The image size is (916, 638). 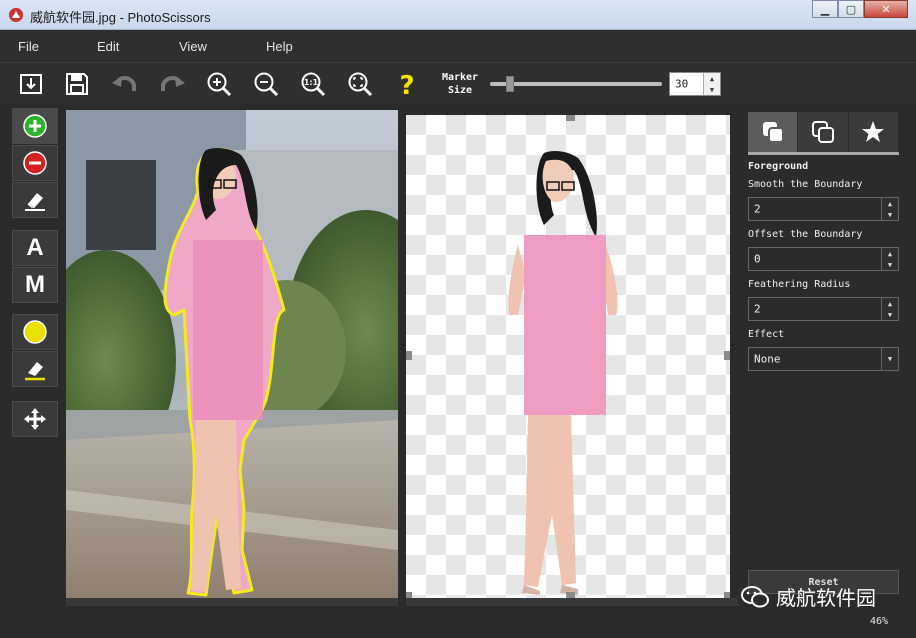 I want to click on eraser-yellow-icon, so click(x=35, y=371).